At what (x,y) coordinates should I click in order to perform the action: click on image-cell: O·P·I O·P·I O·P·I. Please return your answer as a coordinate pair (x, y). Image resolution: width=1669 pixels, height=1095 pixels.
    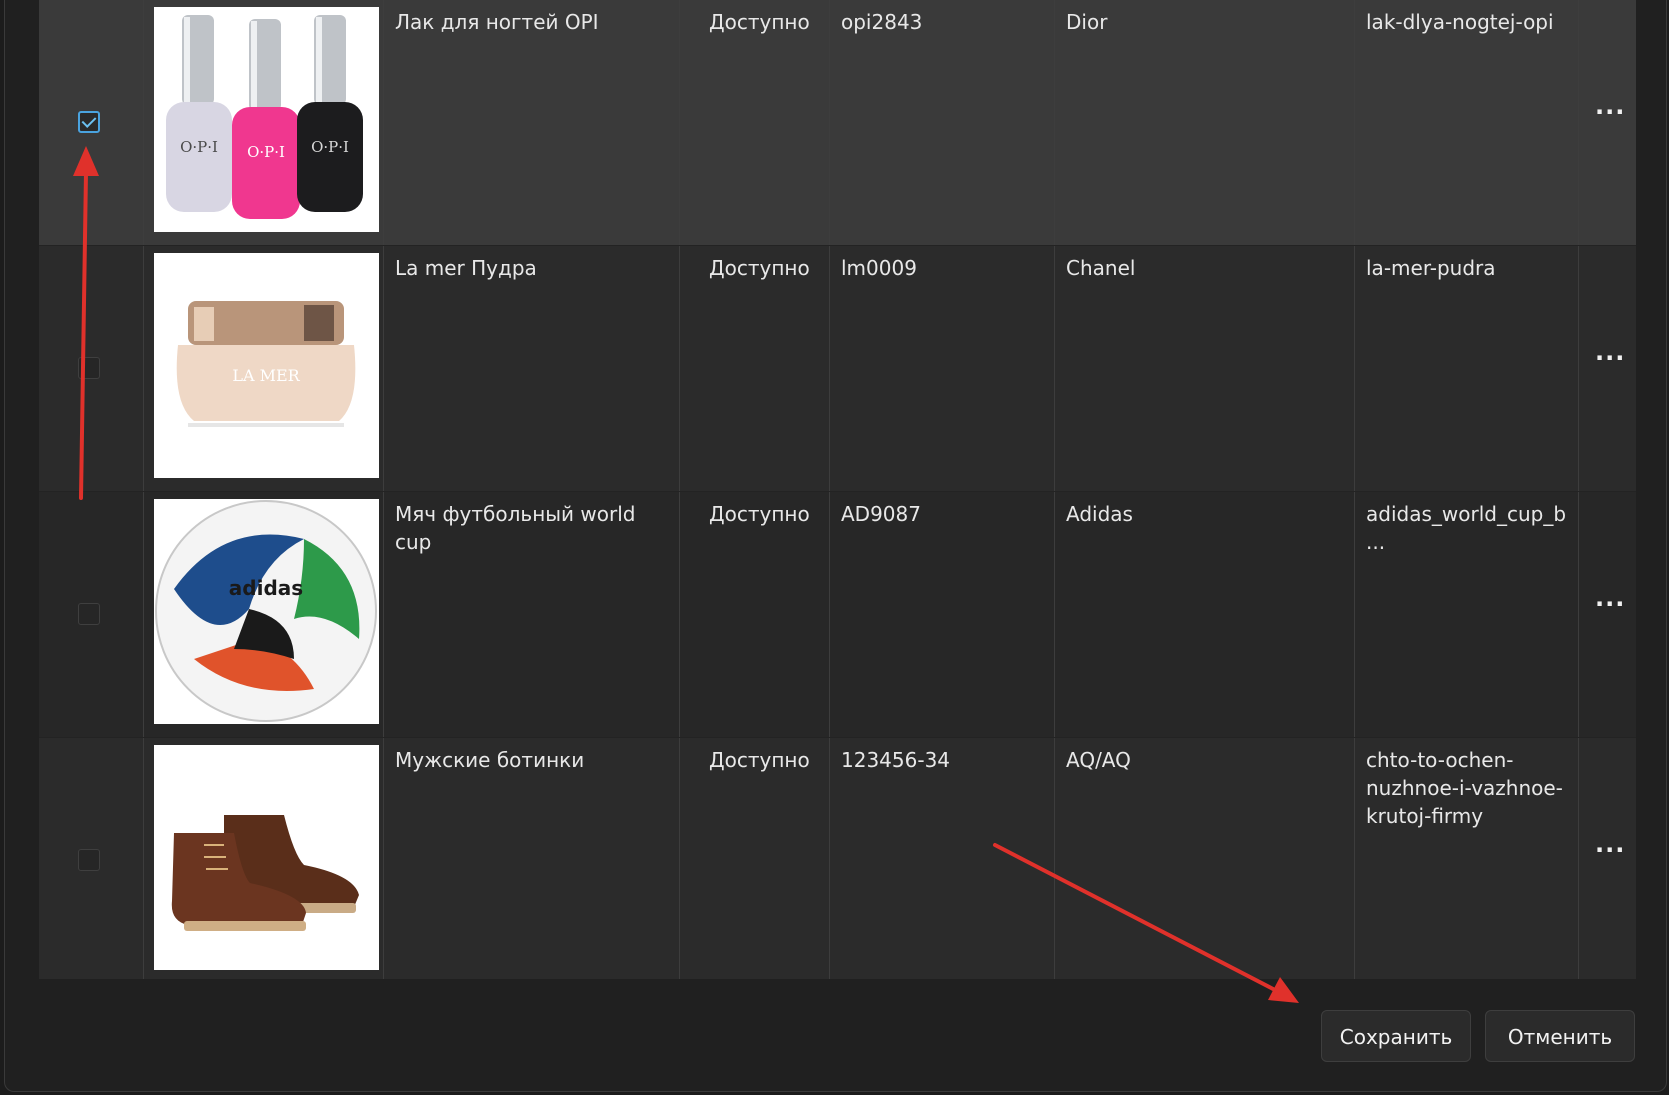
    Looking at the image, I should click on (264, 122).